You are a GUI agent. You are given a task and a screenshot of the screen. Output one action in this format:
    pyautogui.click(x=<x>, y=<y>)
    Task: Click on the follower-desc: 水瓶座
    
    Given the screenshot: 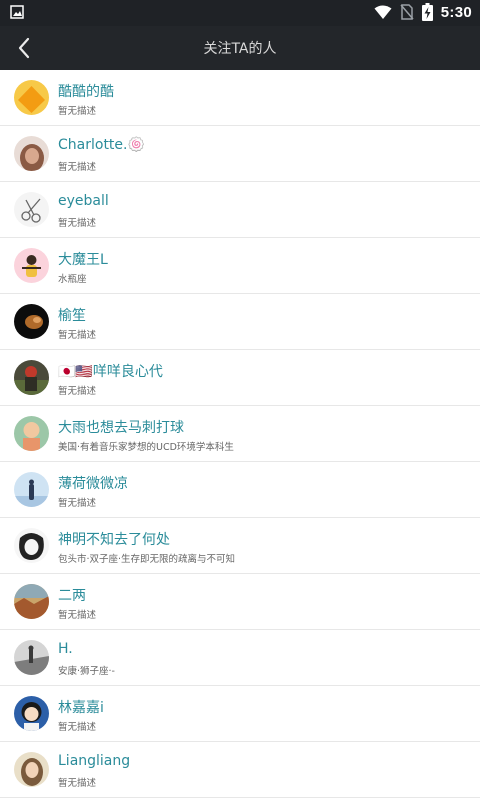 What is the action you would take?
    pyautogui.click(x=72, y=279)
    